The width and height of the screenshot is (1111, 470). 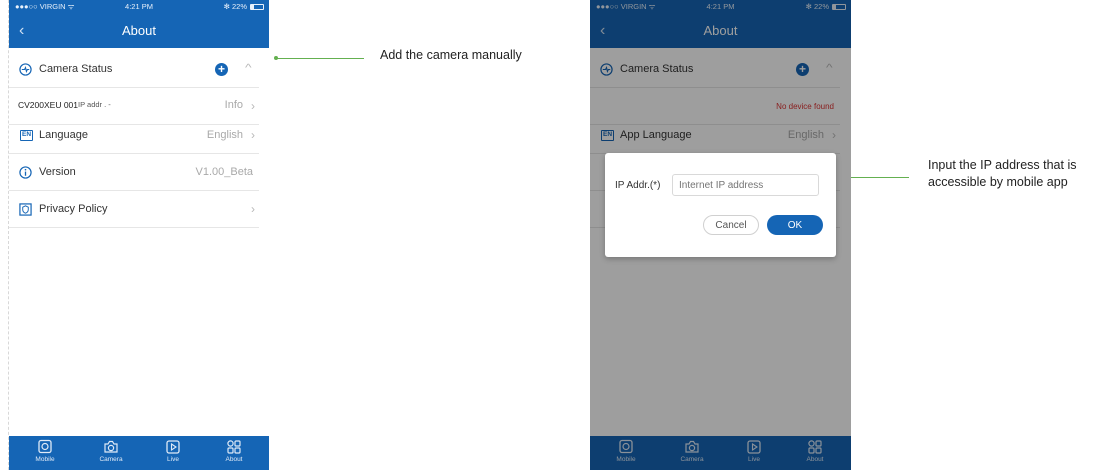 What do you see at coordinates (224, 135) in the screenshot?
I see `language-value: English` at bounding box center [224, 135].